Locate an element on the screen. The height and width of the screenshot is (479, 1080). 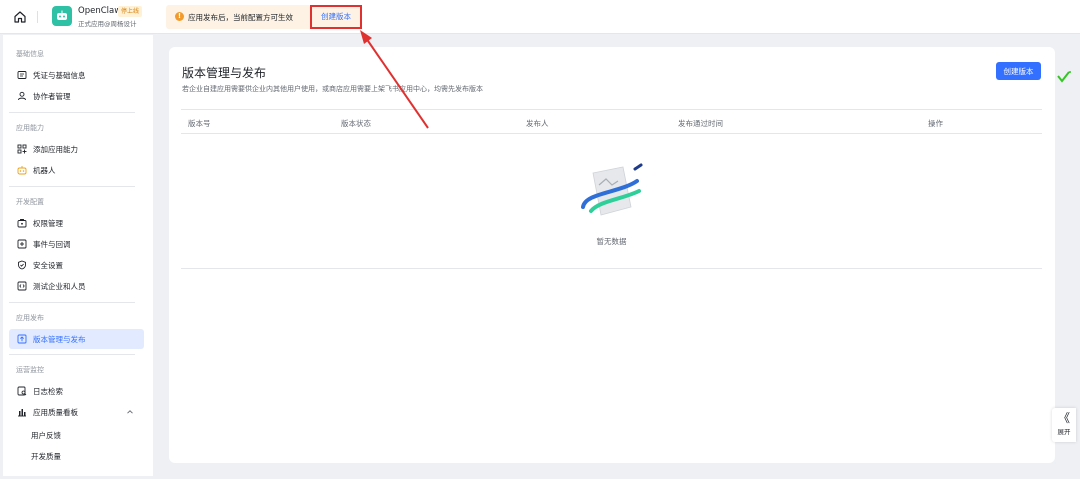
warning-icon: ! is located at coordinates (179, 16).